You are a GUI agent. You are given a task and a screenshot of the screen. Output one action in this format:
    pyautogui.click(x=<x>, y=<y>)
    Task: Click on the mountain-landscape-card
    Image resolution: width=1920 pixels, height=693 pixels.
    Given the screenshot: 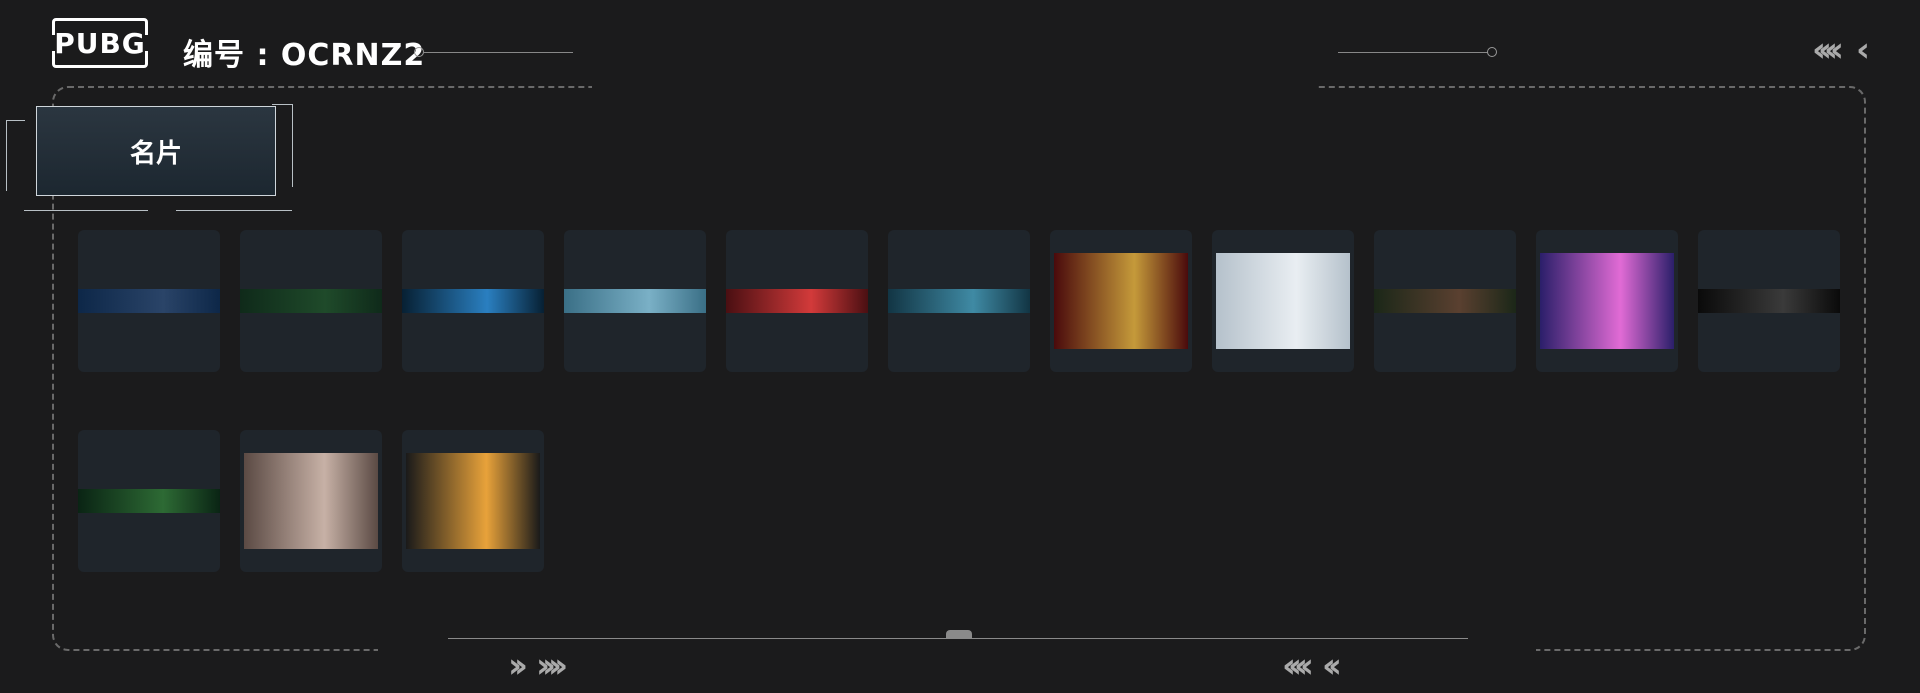 What is the action you would take?
    pyautogui.click(x=635, y=301)
    